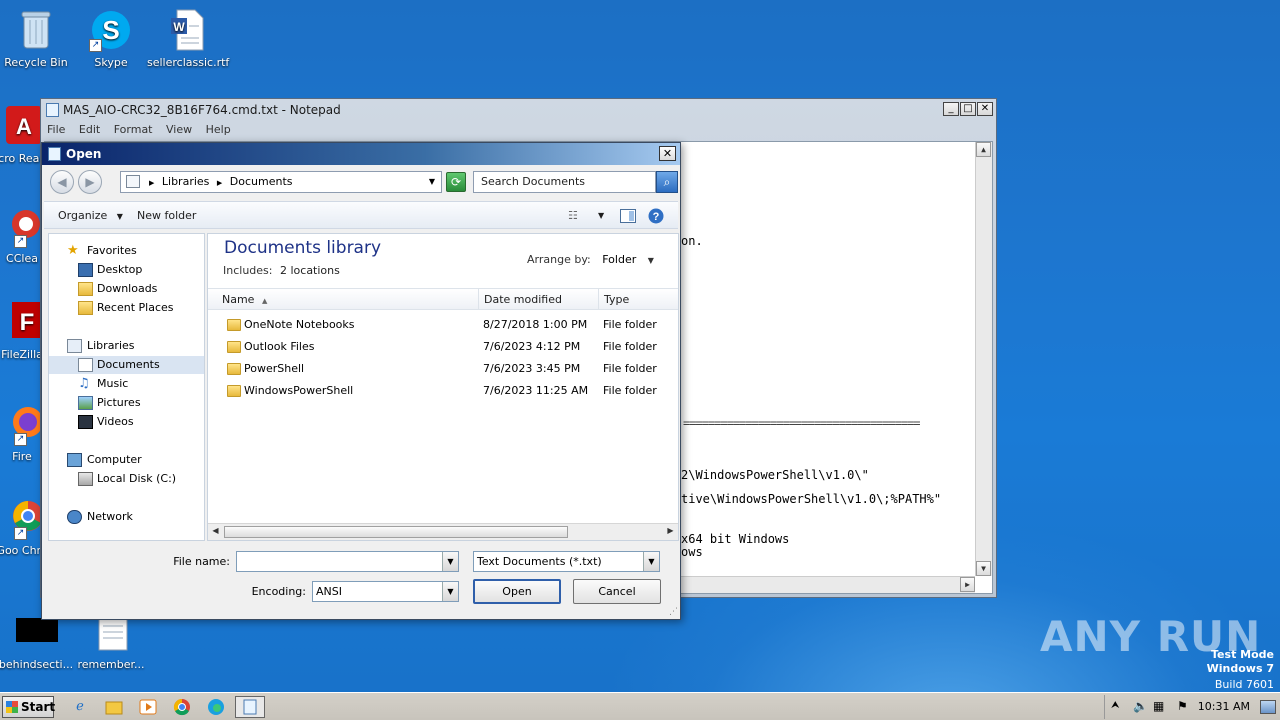  Describe the element at coordinates (1224, 707) in the screenshot. I see `clock: 10:31 AM` at that location.